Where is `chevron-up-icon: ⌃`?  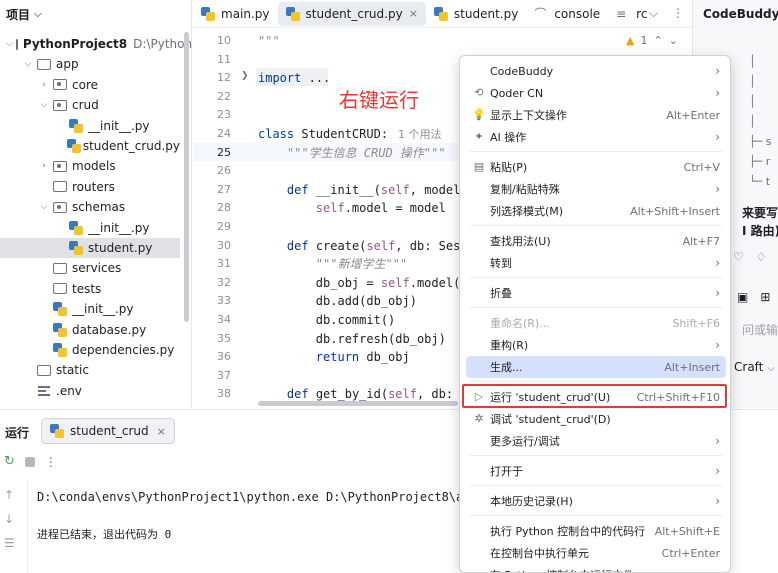
chevron-up-icon: ⌃ is located at coordinates (657, 40).